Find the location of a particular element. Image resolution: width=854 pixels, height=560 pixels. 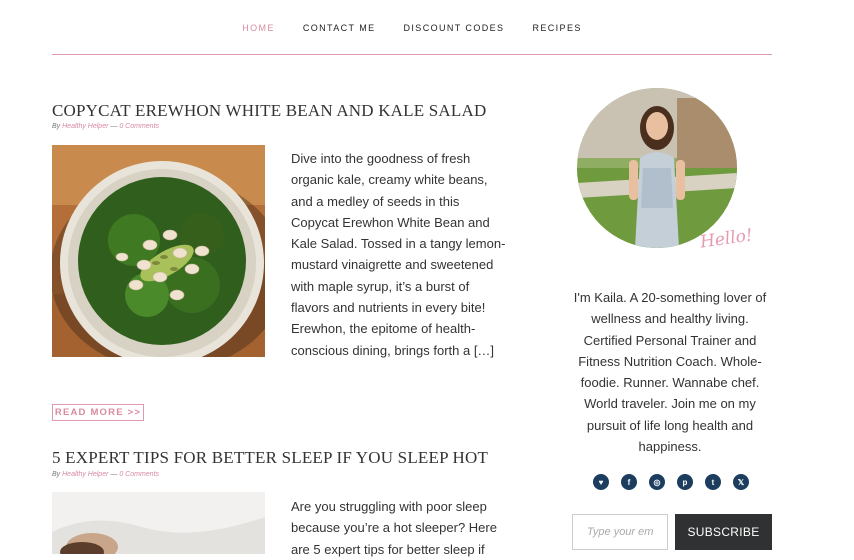

nav-item-contact-me: CONTACT ME is located at coordinates (339, 27).